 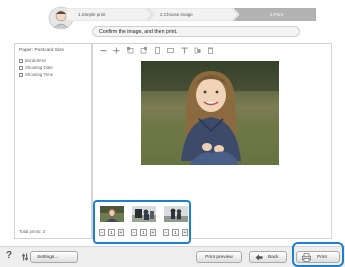 What do you see at coordinates (109, 14) in the screenshot?
I see `step-1: 1.Simple print` at bounding box center [109, 14].